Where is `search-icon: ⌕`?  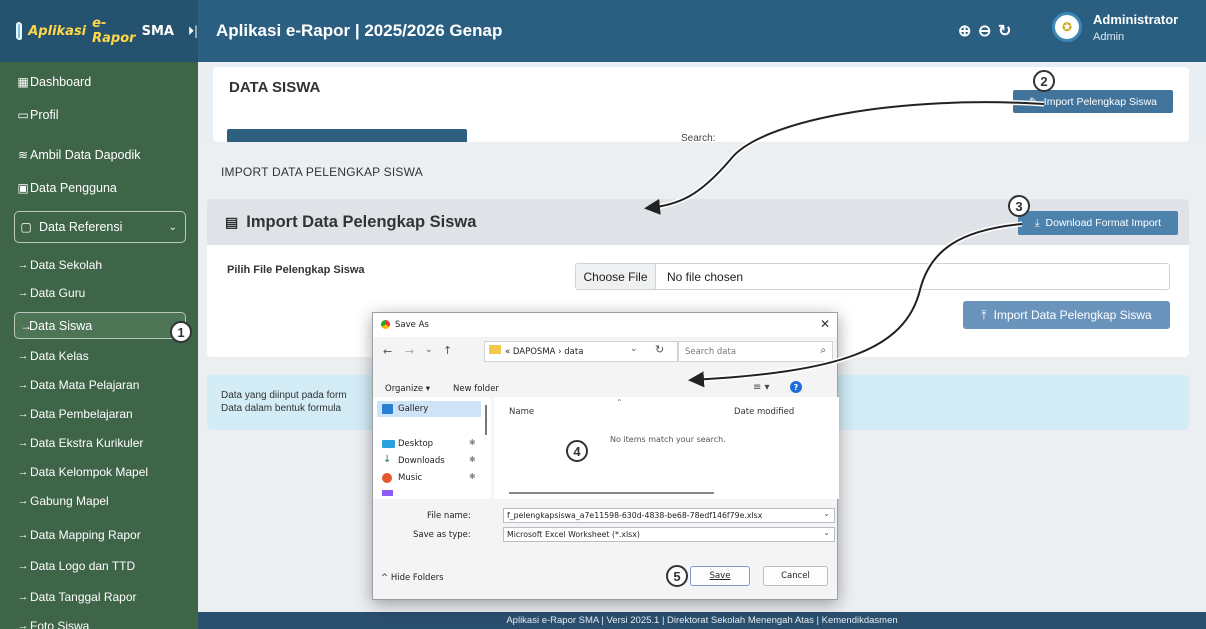
search-icon: ⌕ is located at coordinates (823, 350).